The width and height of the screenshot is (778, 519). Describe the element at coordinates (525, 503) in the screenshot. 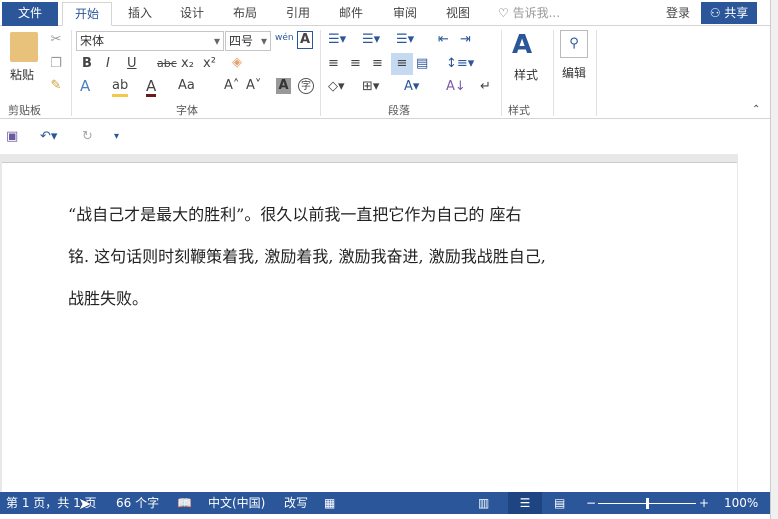

I see `print-layout-icon: ☰` at that location.